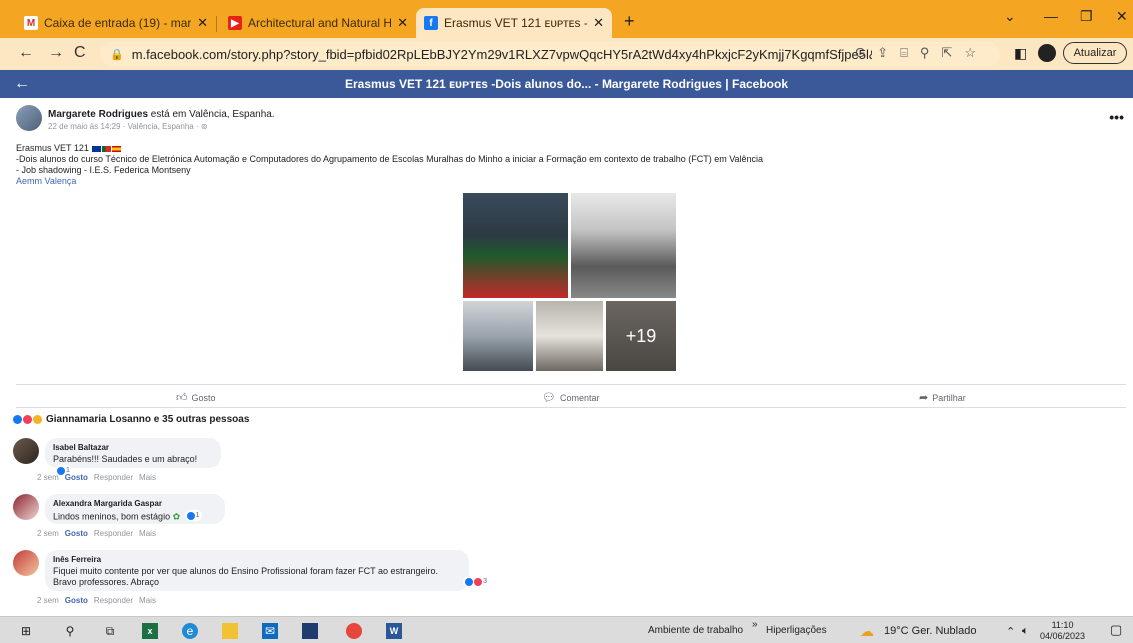 This screenshot has width=1133, height=643. I want to click on clock-date: 04/06/2023, so click(1063, 636).